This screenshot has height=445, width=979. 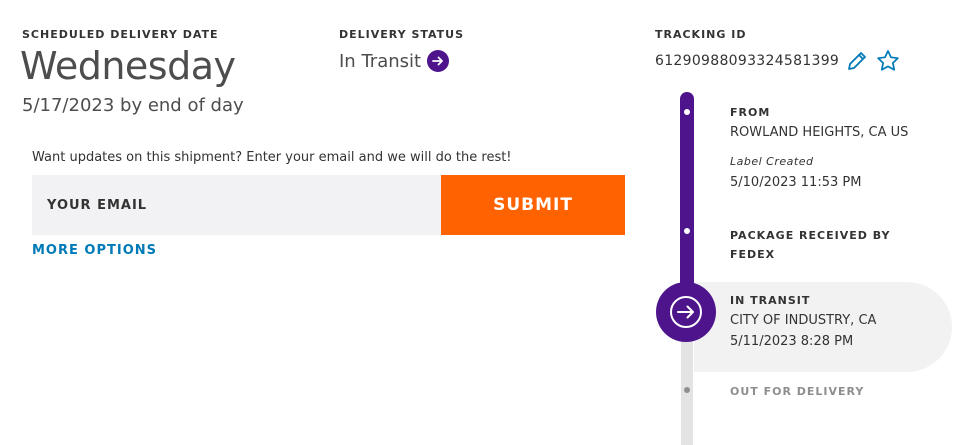 I want to click on event-title: OUT FOR DELIVERY, so click(x=797, y=391).